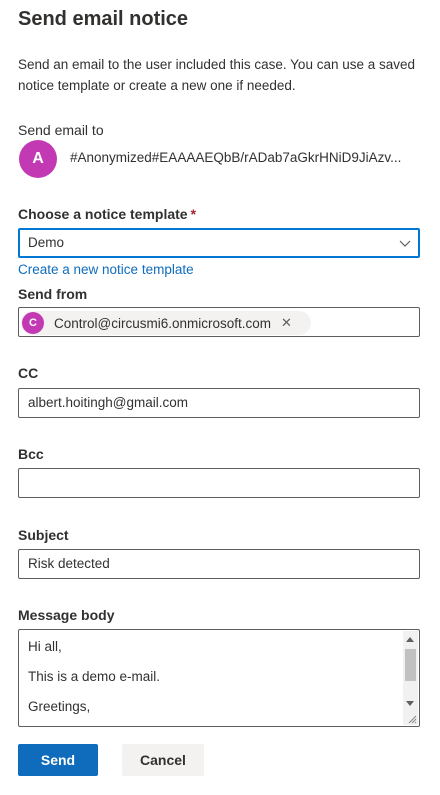  What do you see at coordinates (286, 323) in the screenshot?
I see `close-icon: ✕` at bounding box center [286, 323].